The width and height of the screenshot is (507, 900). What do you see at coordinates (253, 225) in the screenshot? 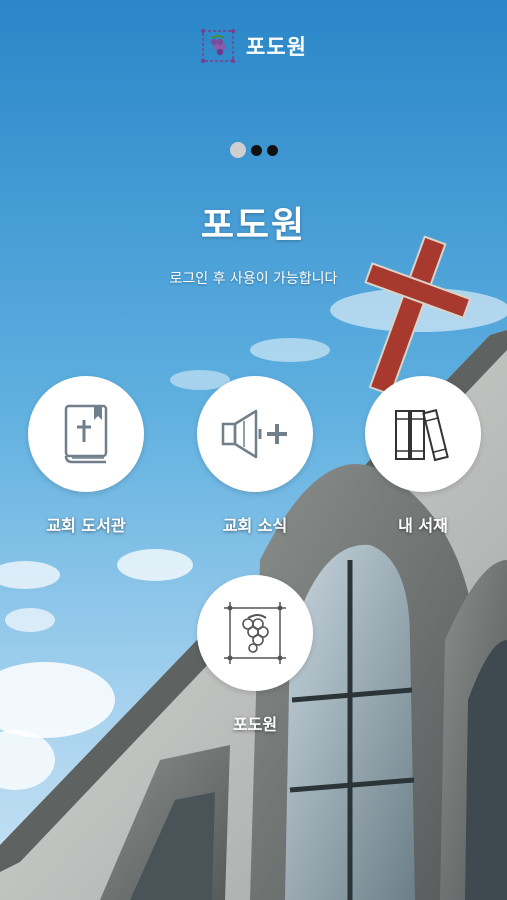
I see `hero-title: 포도원` at bounding box center [253, 225].